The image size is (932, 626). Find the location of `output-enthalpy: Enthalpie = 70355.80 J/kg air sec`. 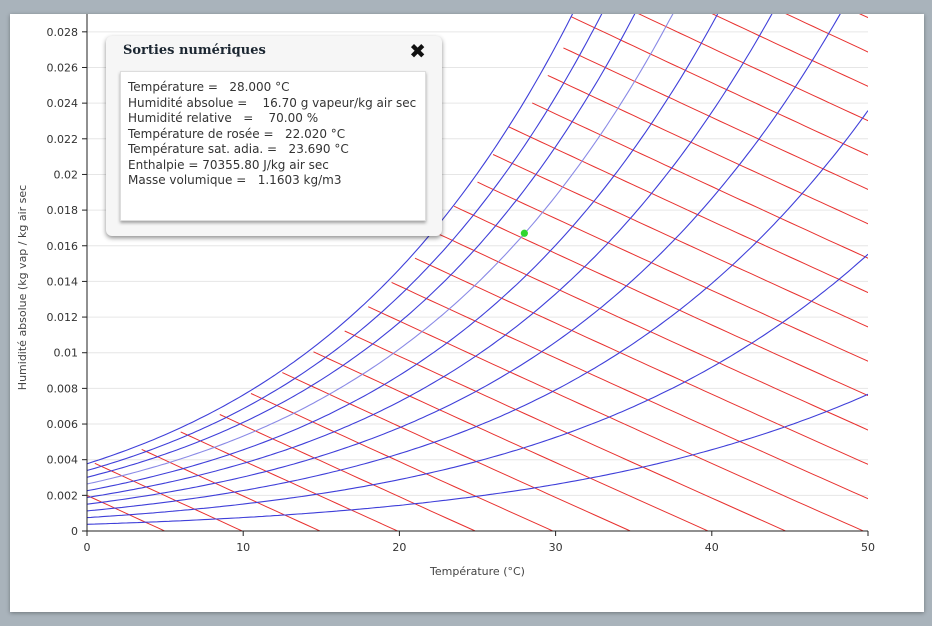

output-enthalpy: Enthalpie = 70355.80 J/kg air sec is located at coordinates (228, 164).